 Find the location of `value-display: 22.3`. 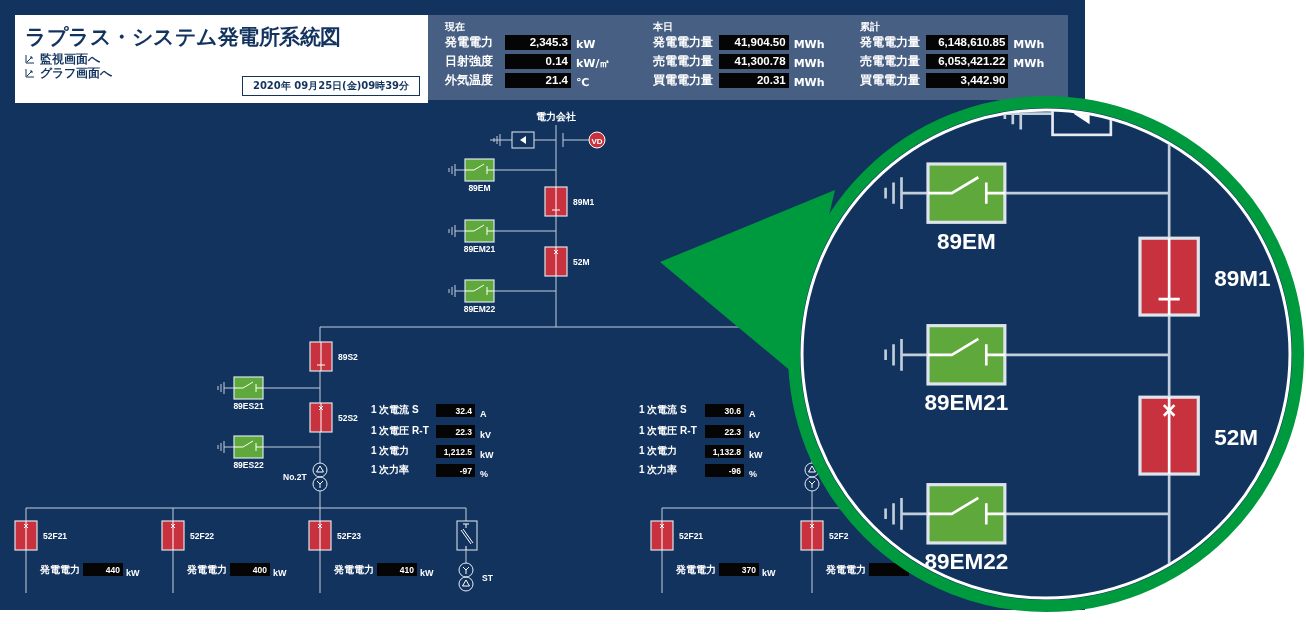

value-display: 22.3 is located at coordinates (724, 431).